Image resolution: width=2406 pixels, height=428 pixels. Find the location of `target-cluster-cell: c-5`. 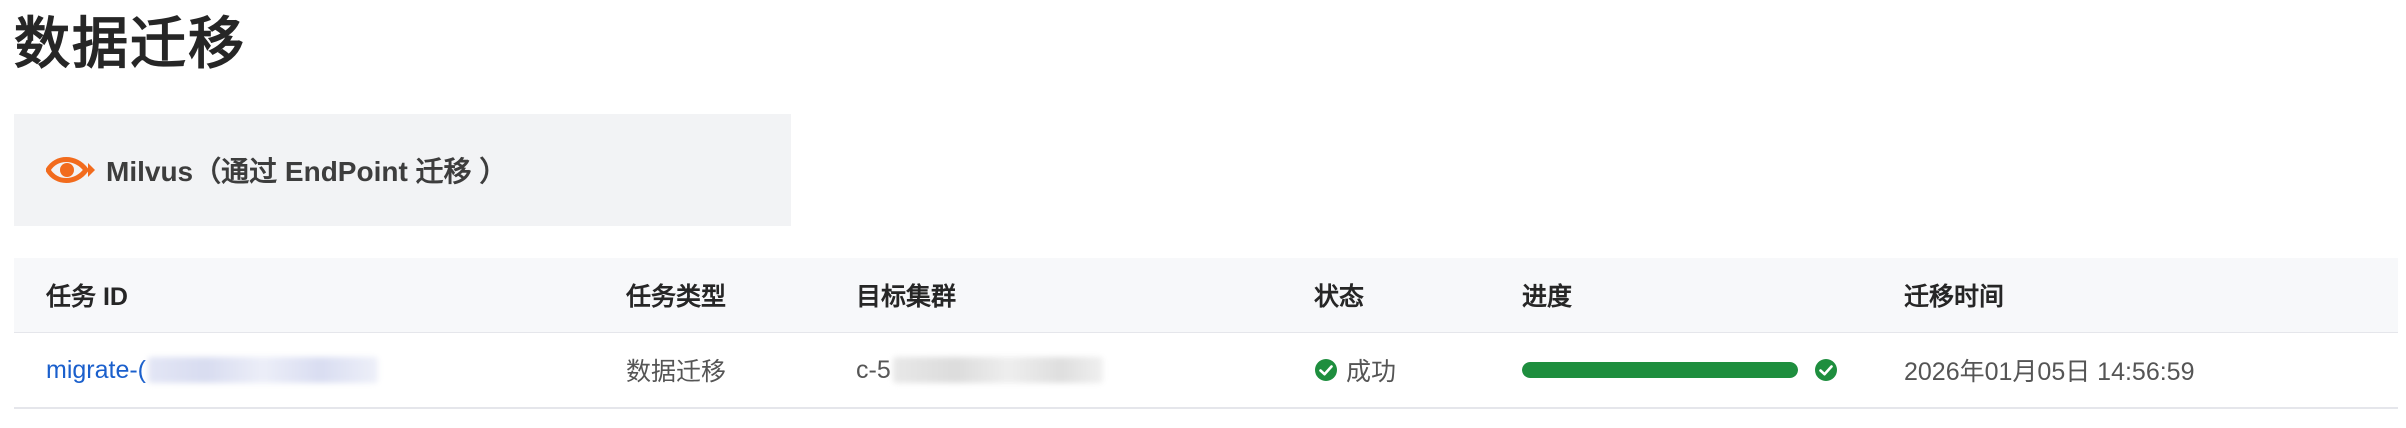

target-cluster-cell: c-5 is located at coordinates (979, 370).